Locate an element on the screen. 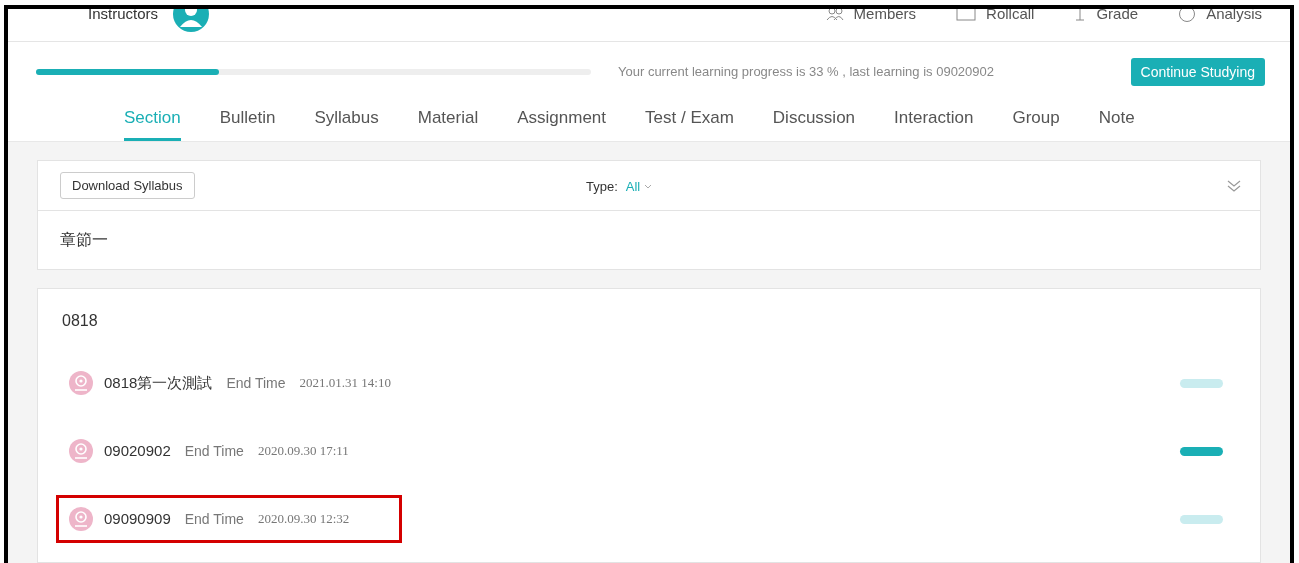 The image size is (1299, 563). section-title: 0818 is located at coordinates (80, 321).